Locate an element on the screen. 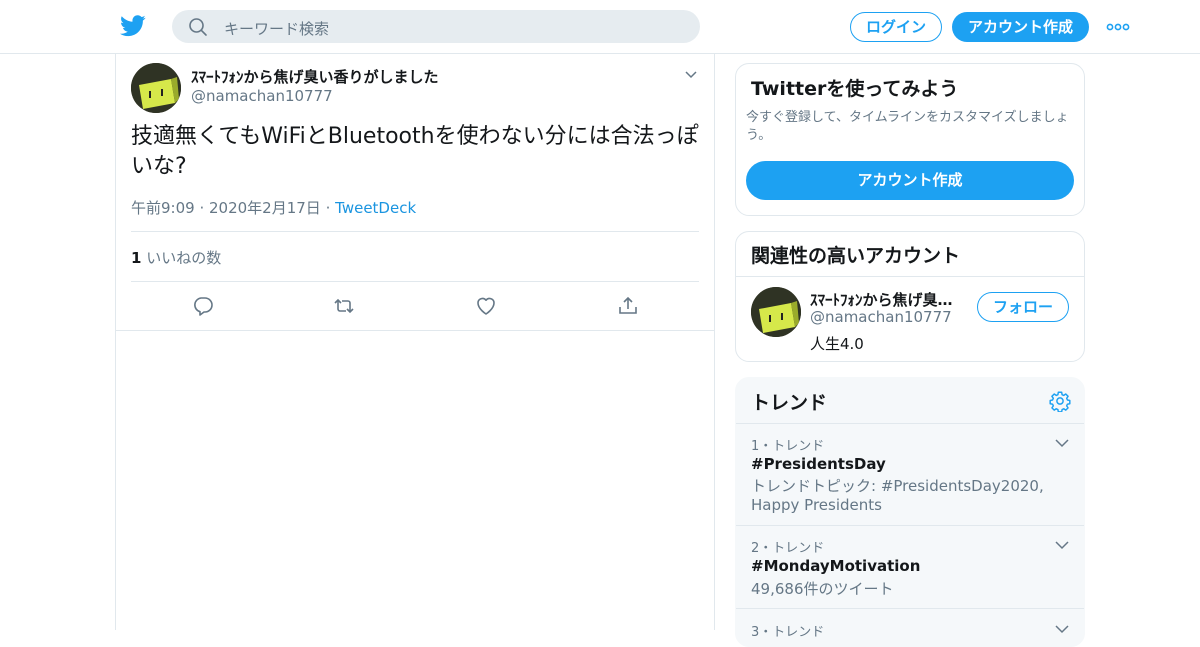  more-dots-icon is located at coordinates (1118, 27).